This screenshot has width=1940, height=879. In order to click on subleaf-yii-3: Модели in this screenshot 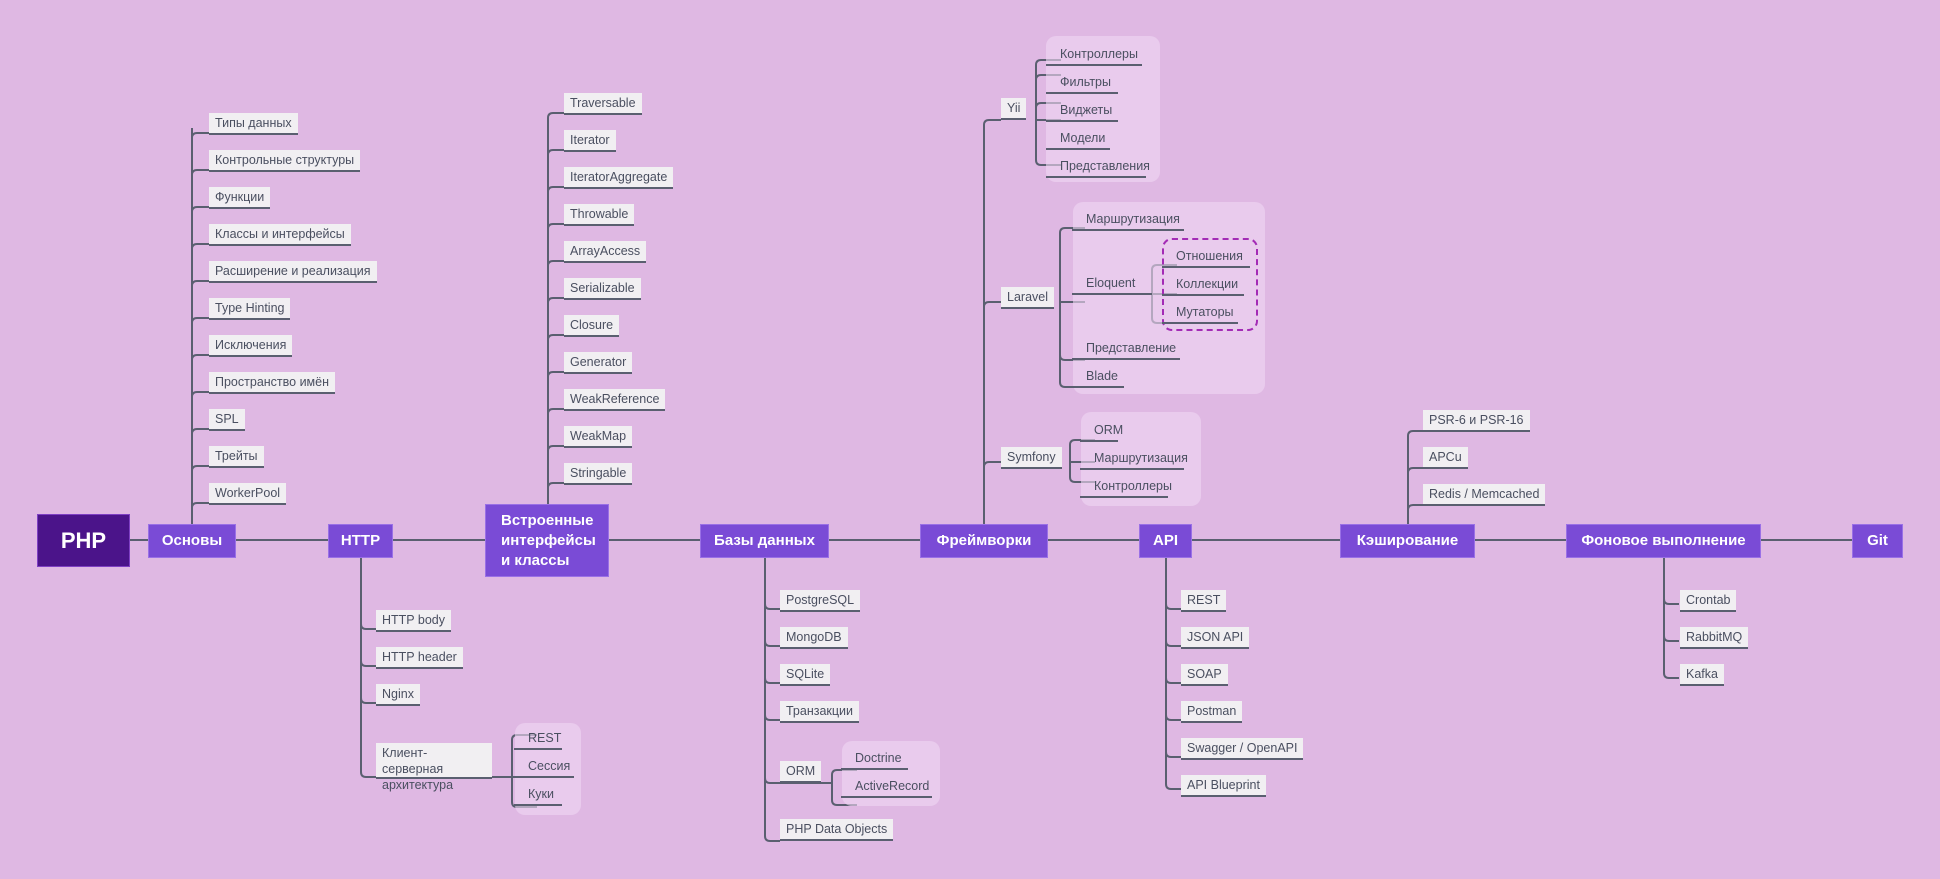, I will do `click(1078, 139)`.